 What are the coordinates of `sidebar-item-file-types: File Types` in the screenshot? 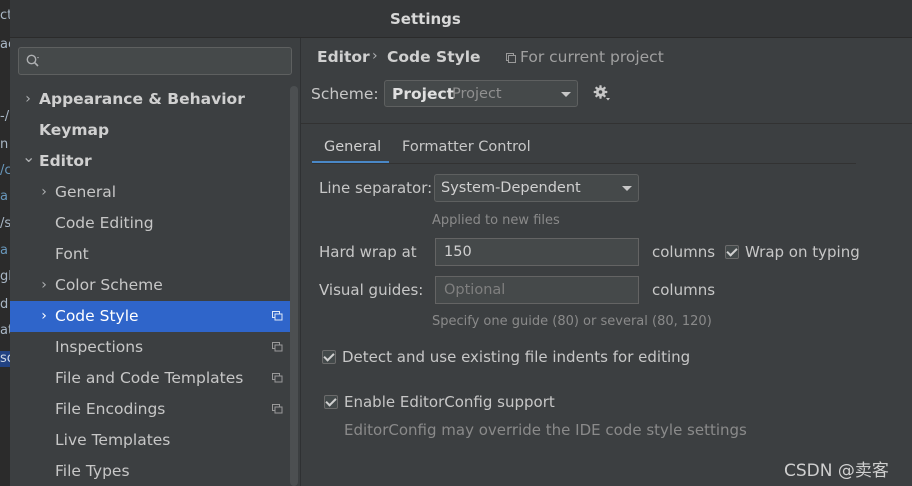 It's located at (150, 471).